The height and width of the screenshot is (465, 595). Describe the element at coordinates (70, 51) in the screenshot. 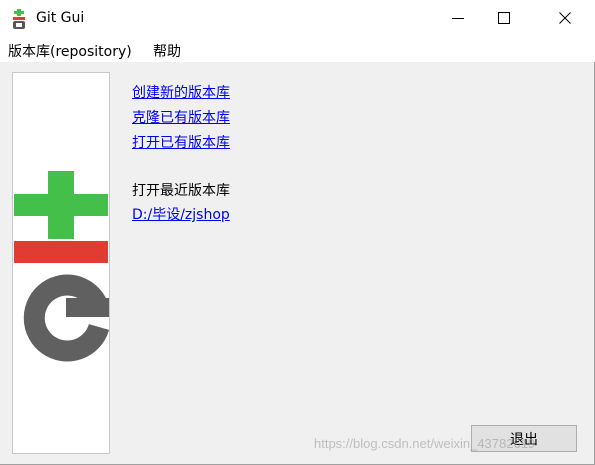

I see `menu-repository: 版本库(repository)` at that location.